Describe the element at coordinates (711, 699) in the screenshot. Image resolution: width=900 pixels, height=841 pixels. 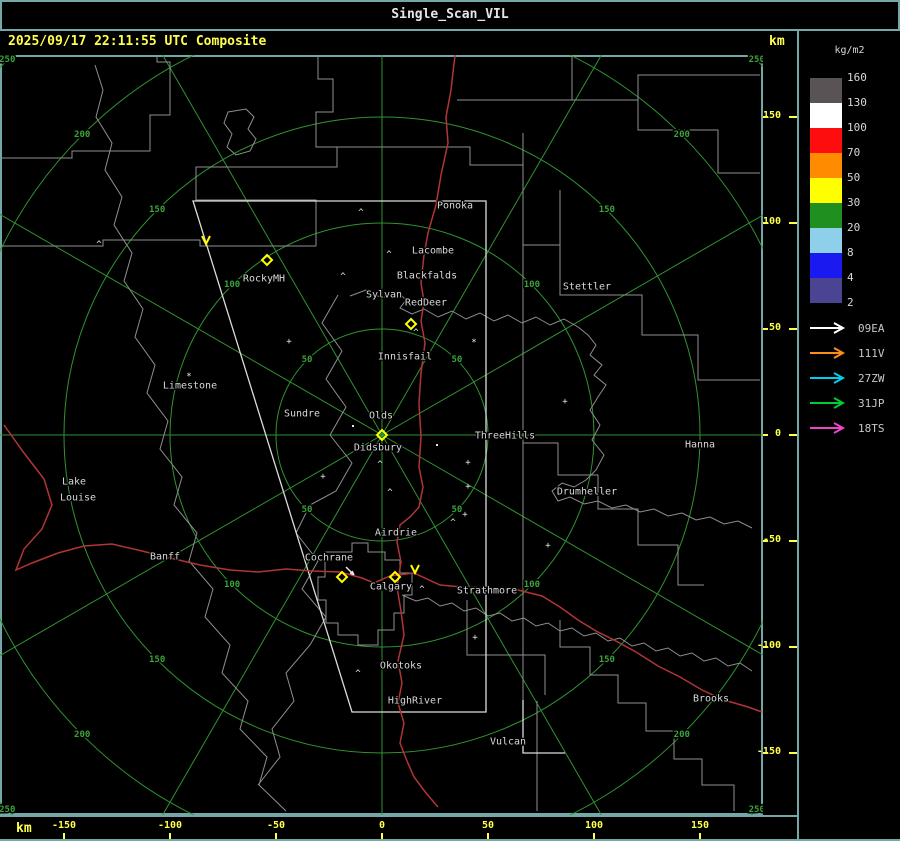
I see `city-label-Brooks: Brooks` at that location.